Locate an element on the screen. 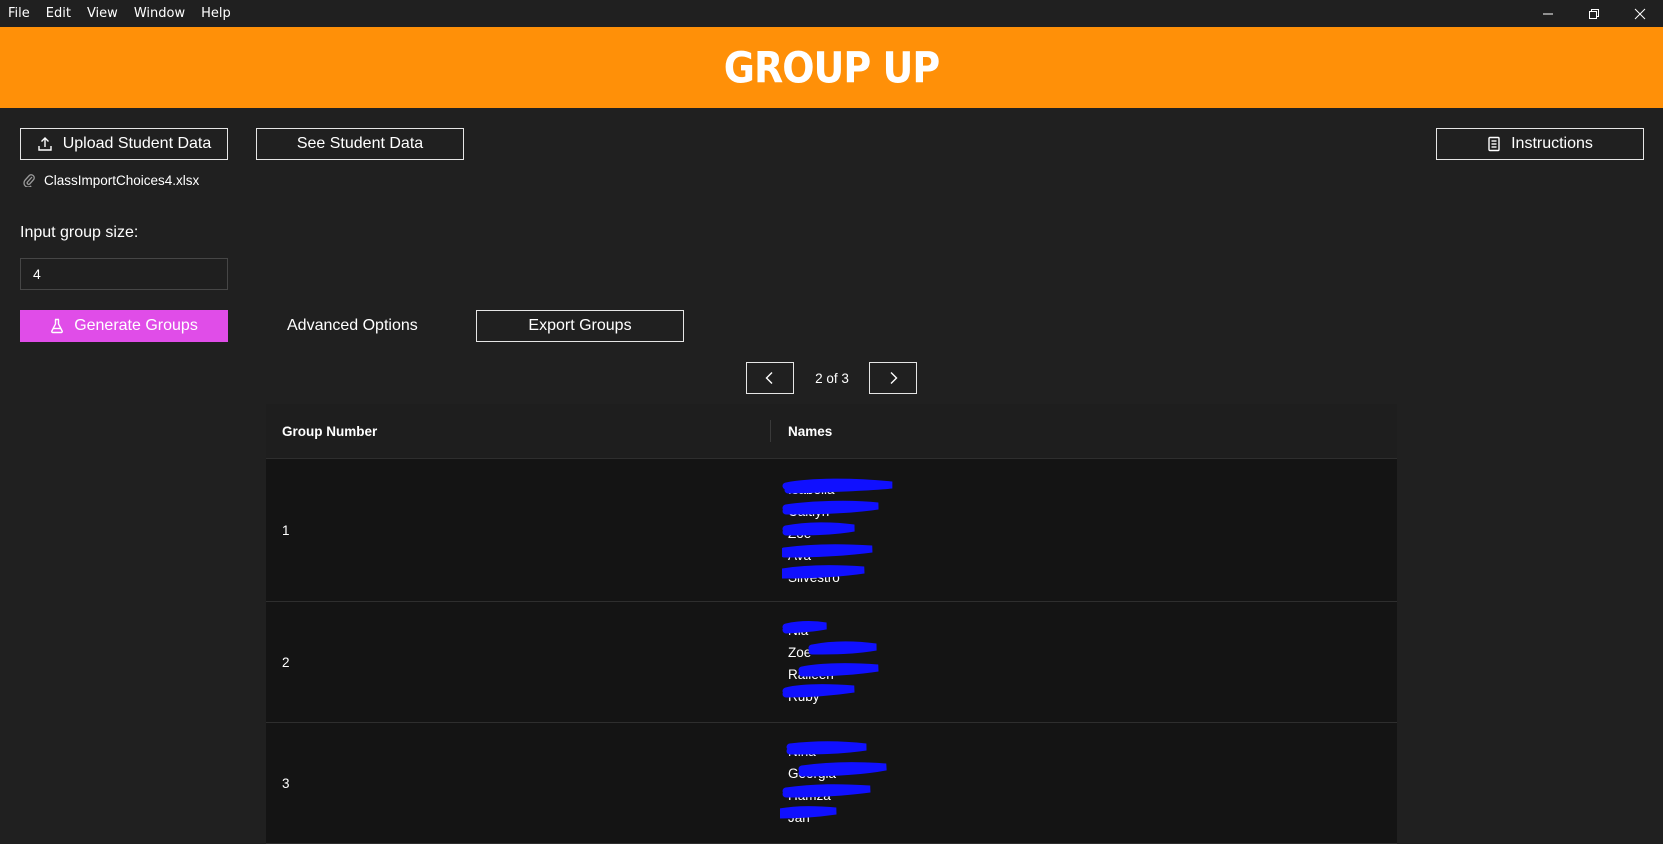  export-groups-button: Export Groups is located at coordinates (580, 326).